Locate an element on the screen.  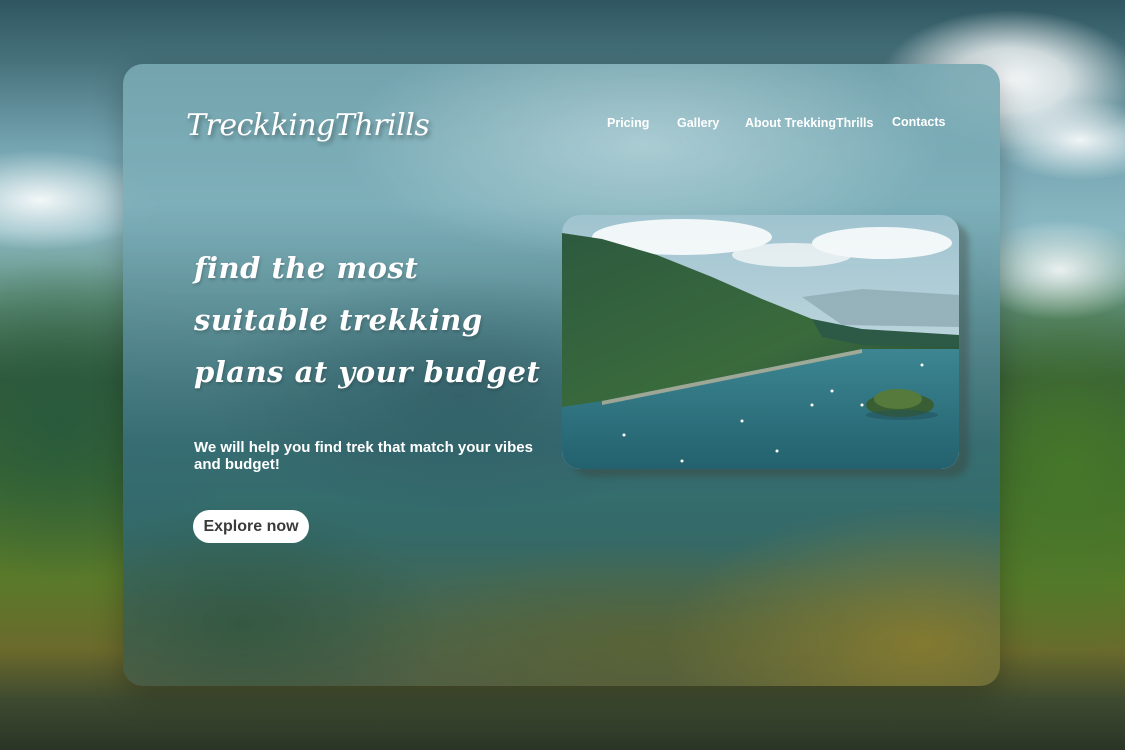
lake-forest-illustration is located at coordinates (760, 342).